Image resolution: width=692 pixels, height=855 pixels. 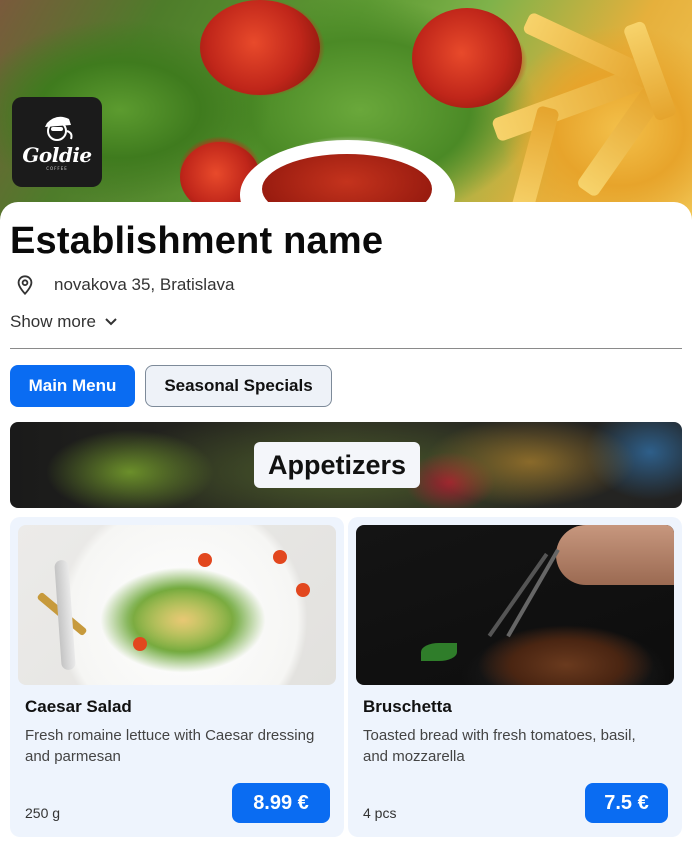 I want to click on item-name: Bruschetta, so click(x=407, y=706).